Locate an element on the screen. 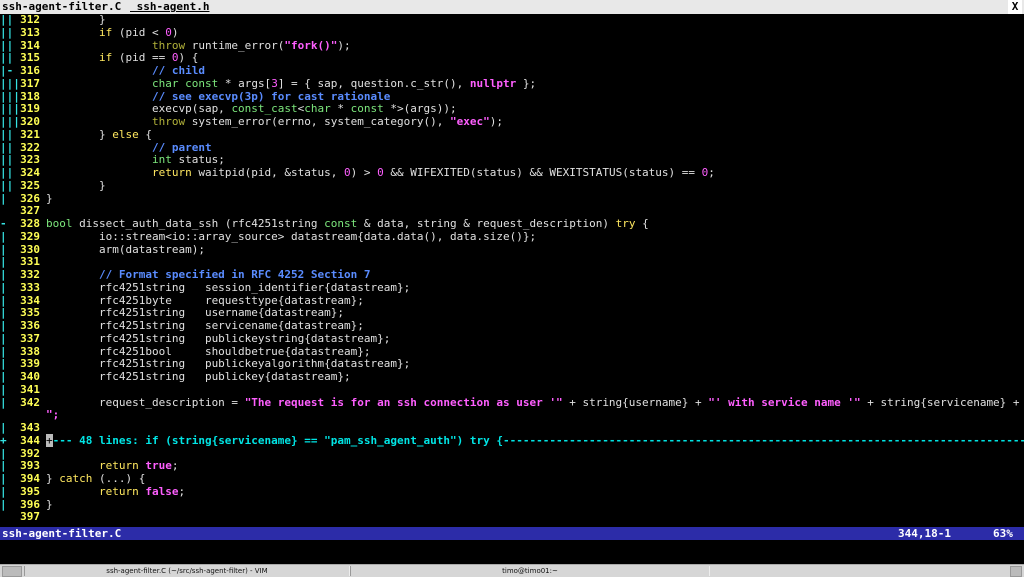 Image resolution: width=1024 pixels, height=577 pixels. tab-line: ssh-agent-filter.C ssh-agent.h X is located at coordinates (512, 7).